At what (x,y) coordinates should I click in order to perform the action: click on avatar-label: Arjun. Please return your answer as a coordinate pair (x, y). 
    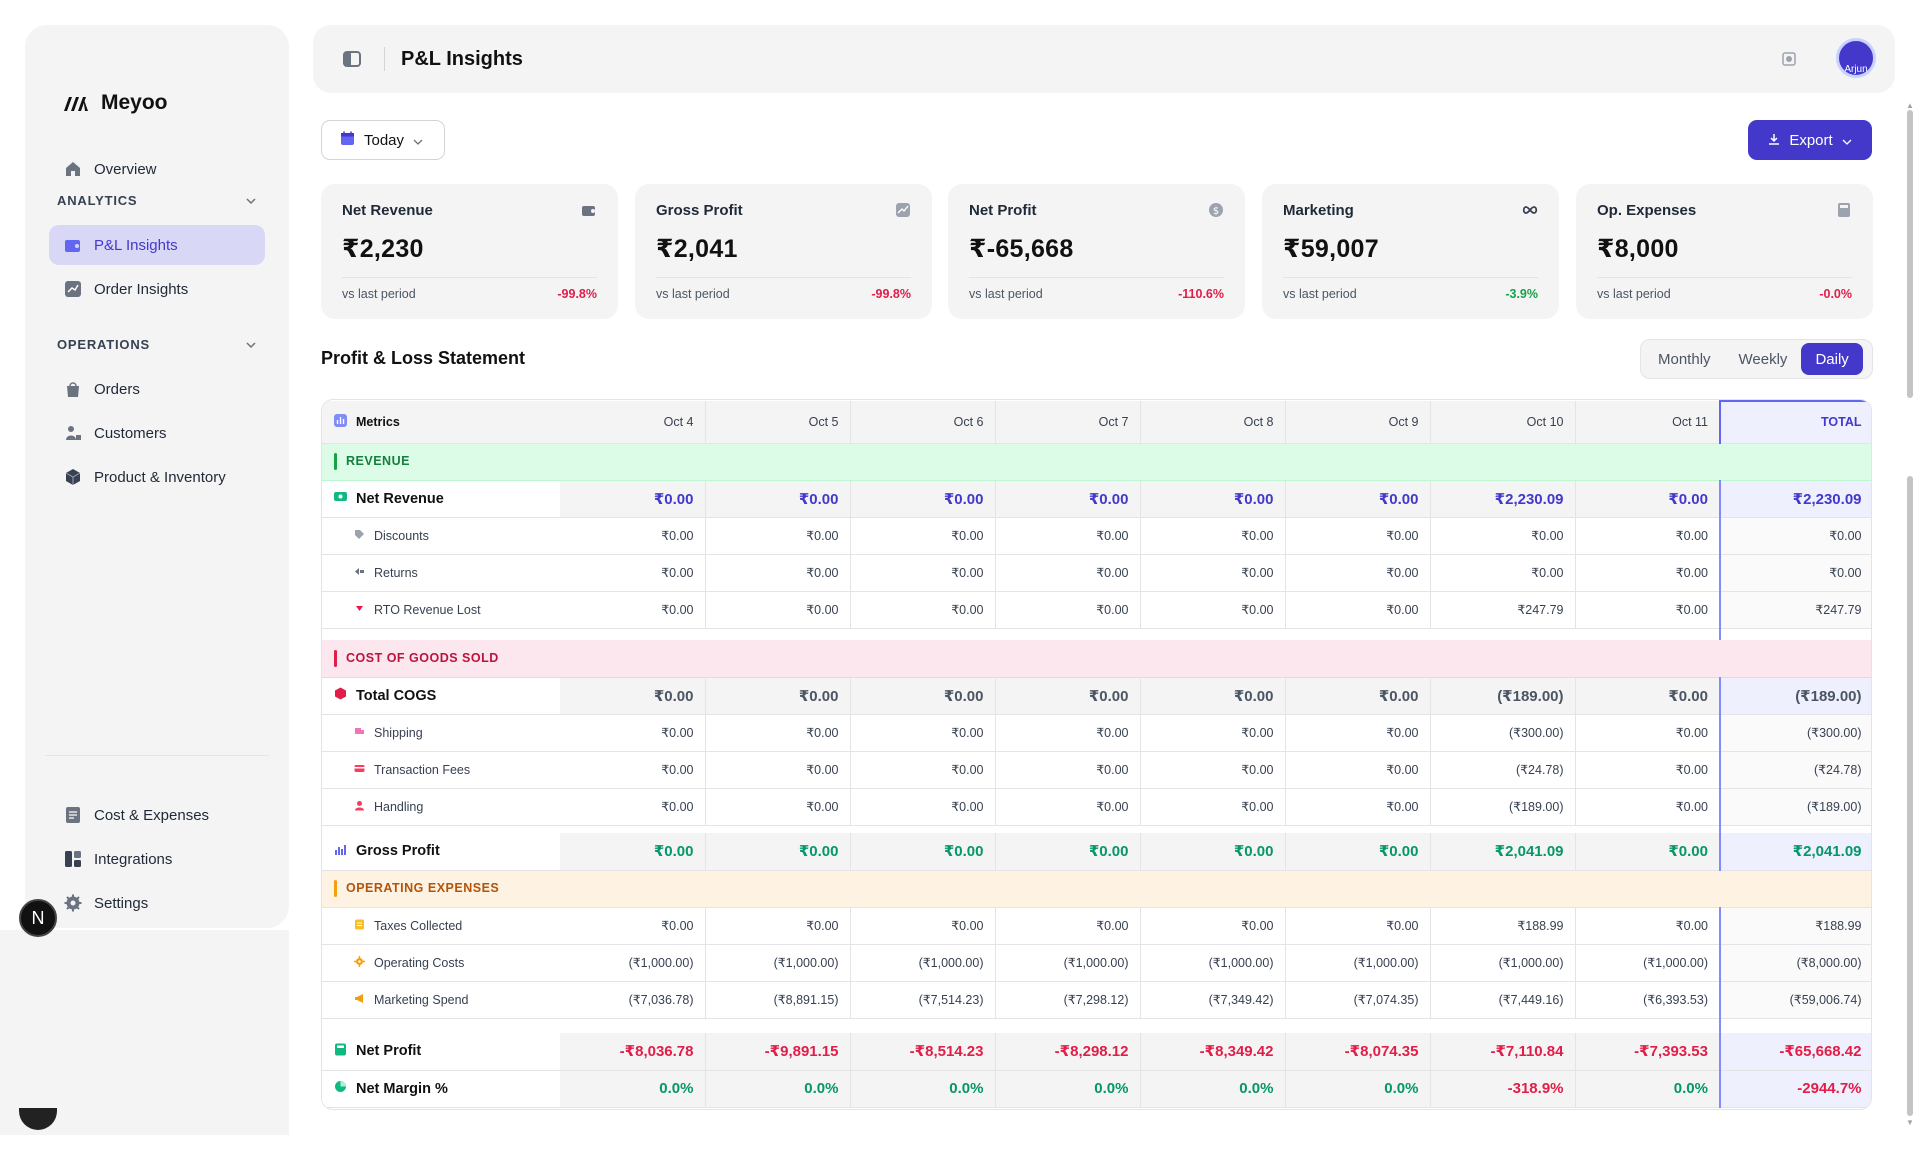
    Looking at the image, I should click on (1856, 69).